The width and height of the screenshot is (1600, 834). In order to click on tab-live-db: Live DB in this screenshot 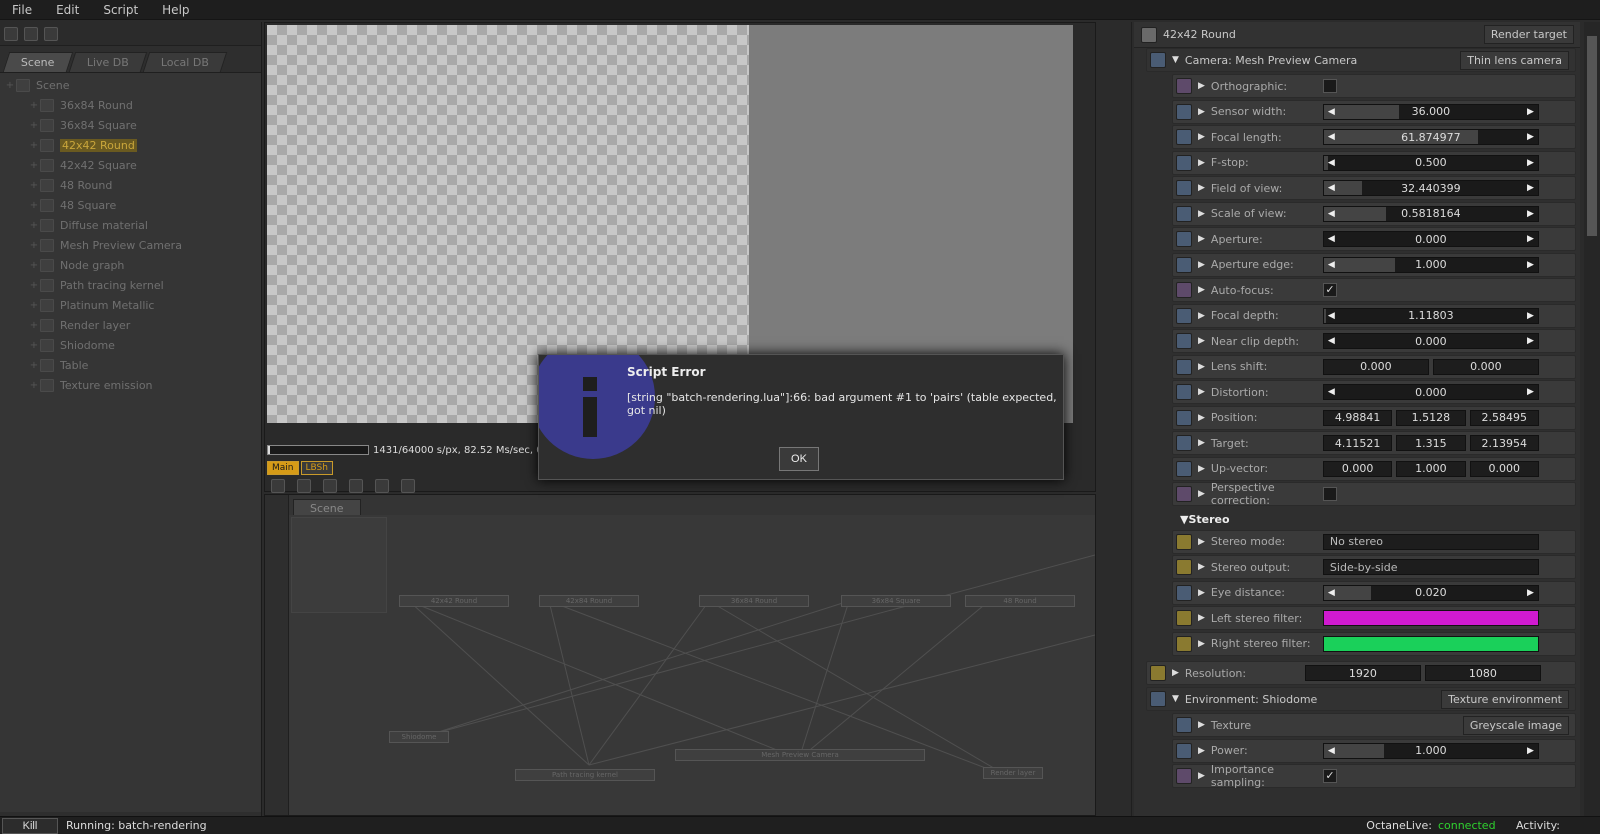, I will do `click(107, 62)`.